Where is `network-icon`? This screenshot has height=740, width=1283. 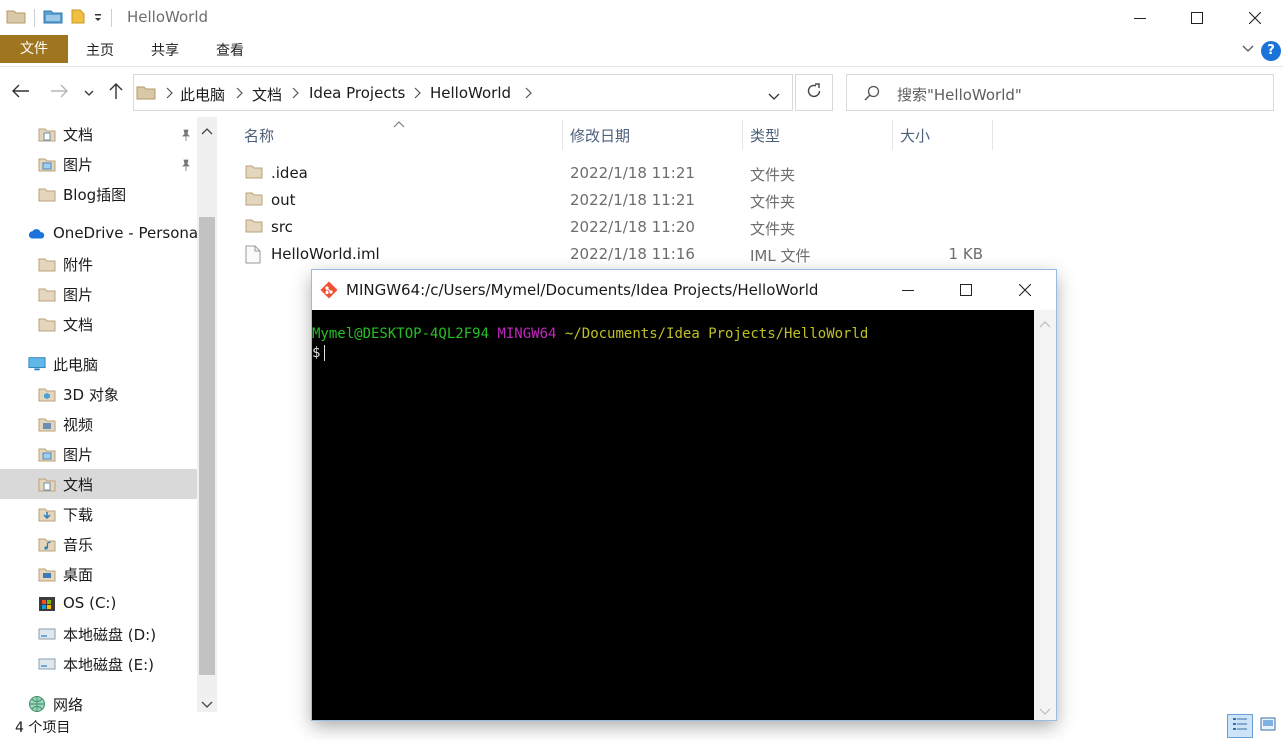 network-icon is located at coordinates (37, 704).